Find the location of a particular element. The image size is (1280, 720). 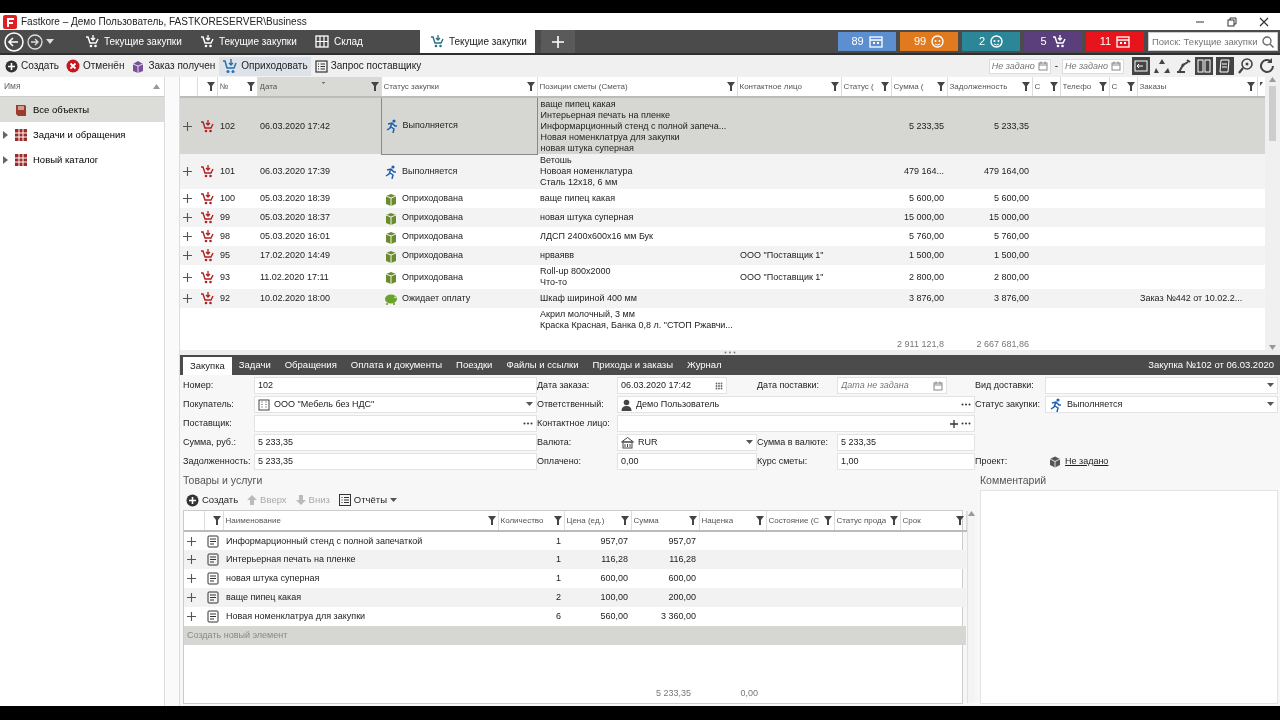

table-row: 95 17.02.2020 14:49 Оприходована нрваявв ООО "Поставщик 1" 1 500,00 1 500,00 is located at coordinates (722, 255).